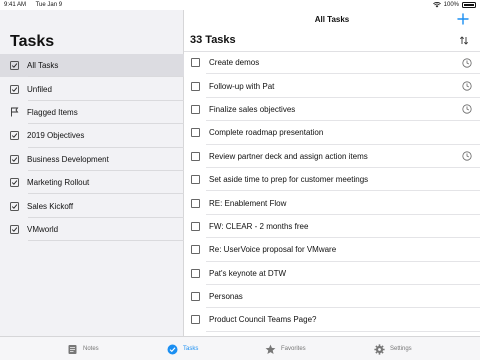 The height and width of the screenshot is (360, 480). What do you see at coordinates (49, 5) in the screenshot?
I see `status-date: Tue Jan 9` at bounding box center [49, 5].